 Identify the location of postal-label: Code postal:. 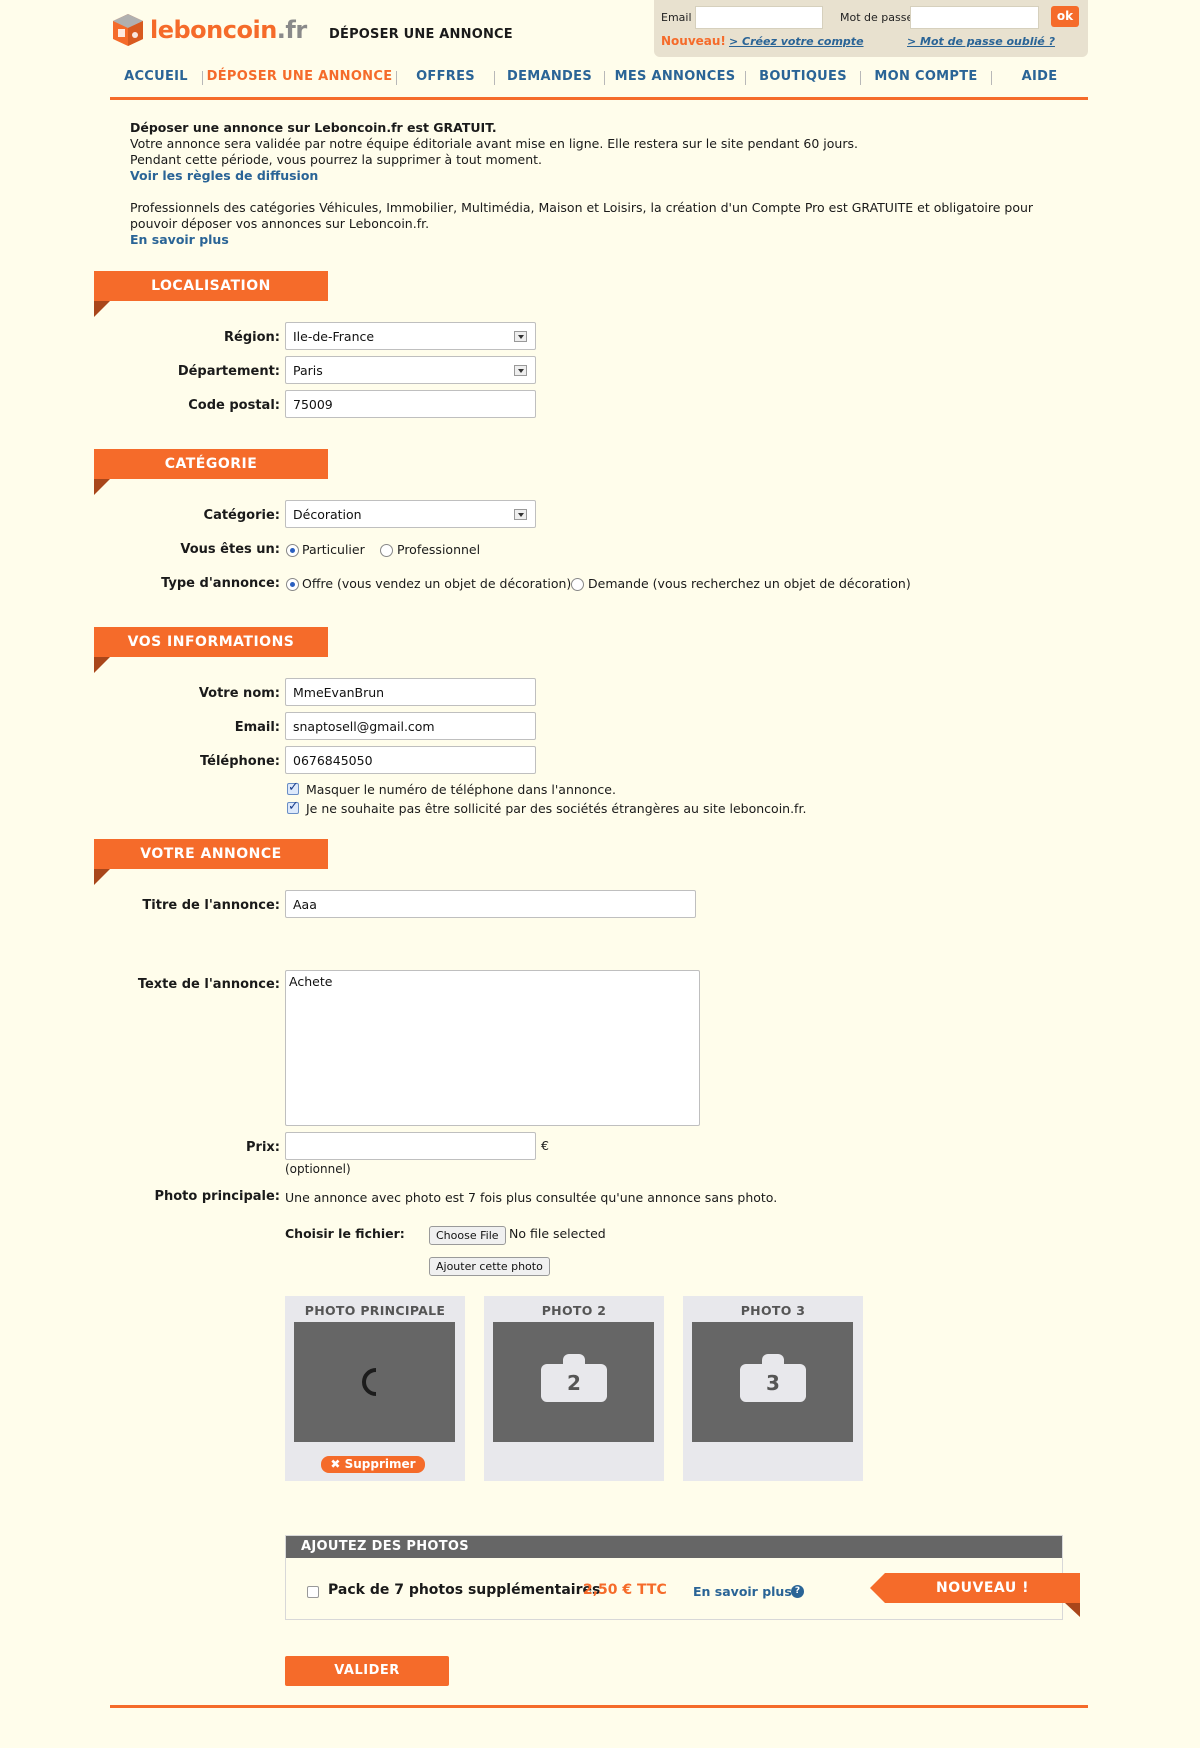
(234, 405).